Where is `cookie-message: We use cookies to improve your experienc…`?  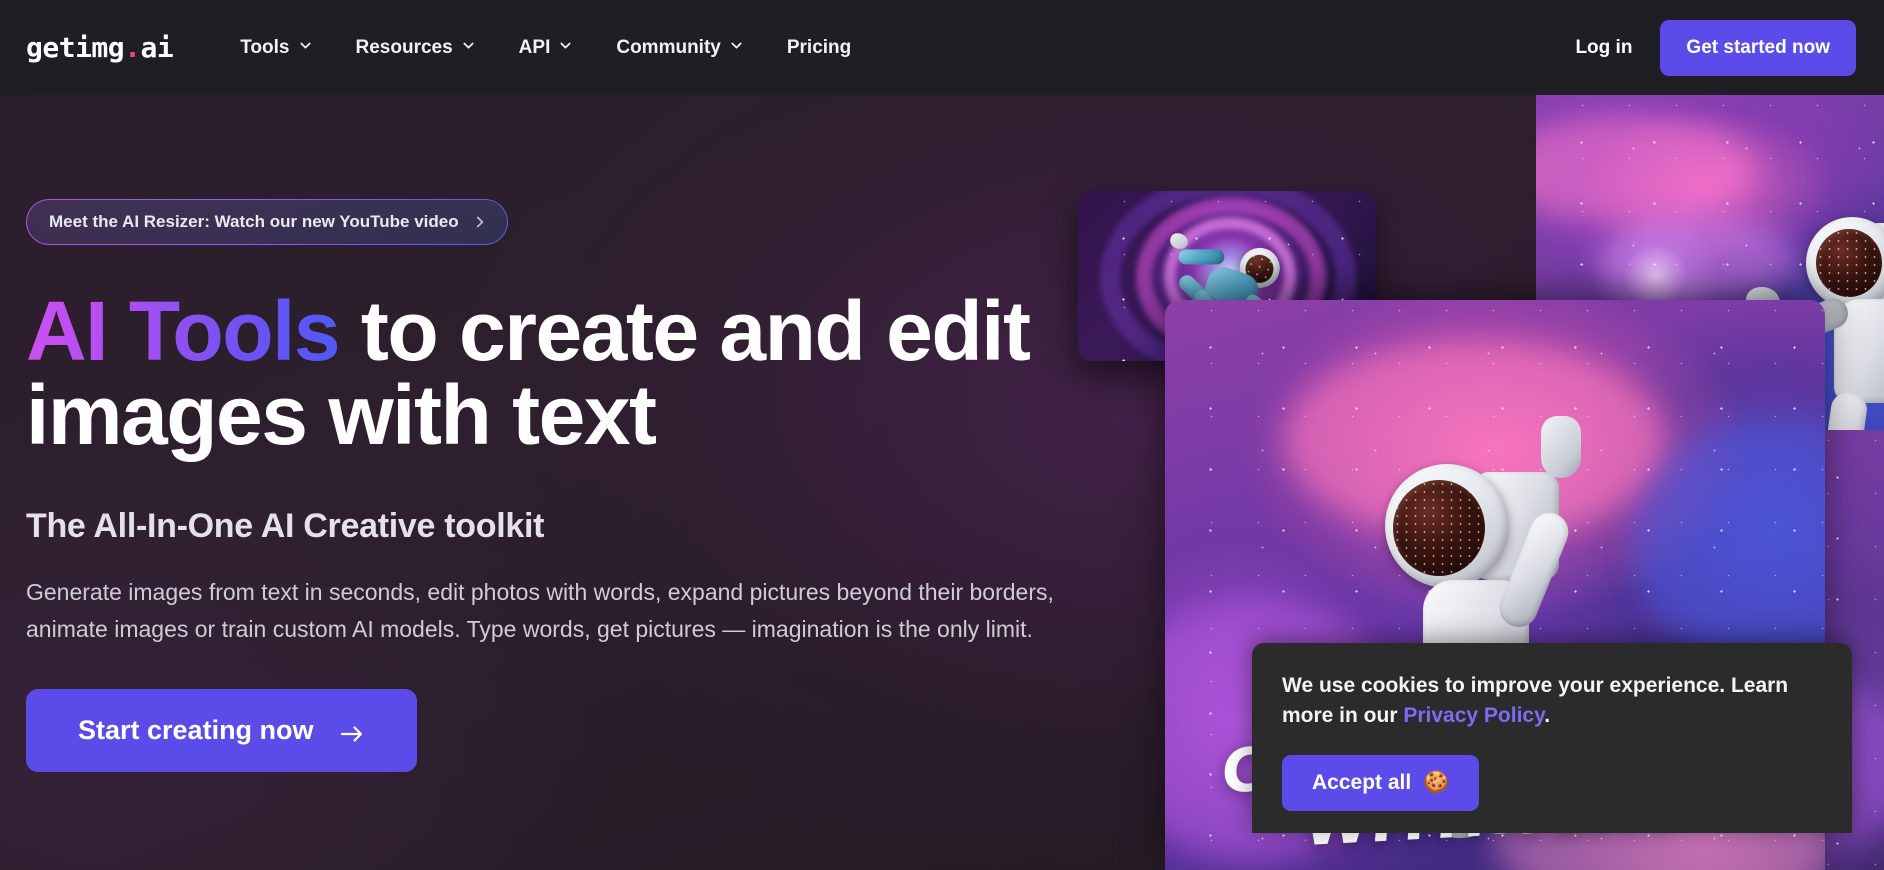 cookie-message: We use cookies to improve your experienc… is located at coordinates (1552, 701).